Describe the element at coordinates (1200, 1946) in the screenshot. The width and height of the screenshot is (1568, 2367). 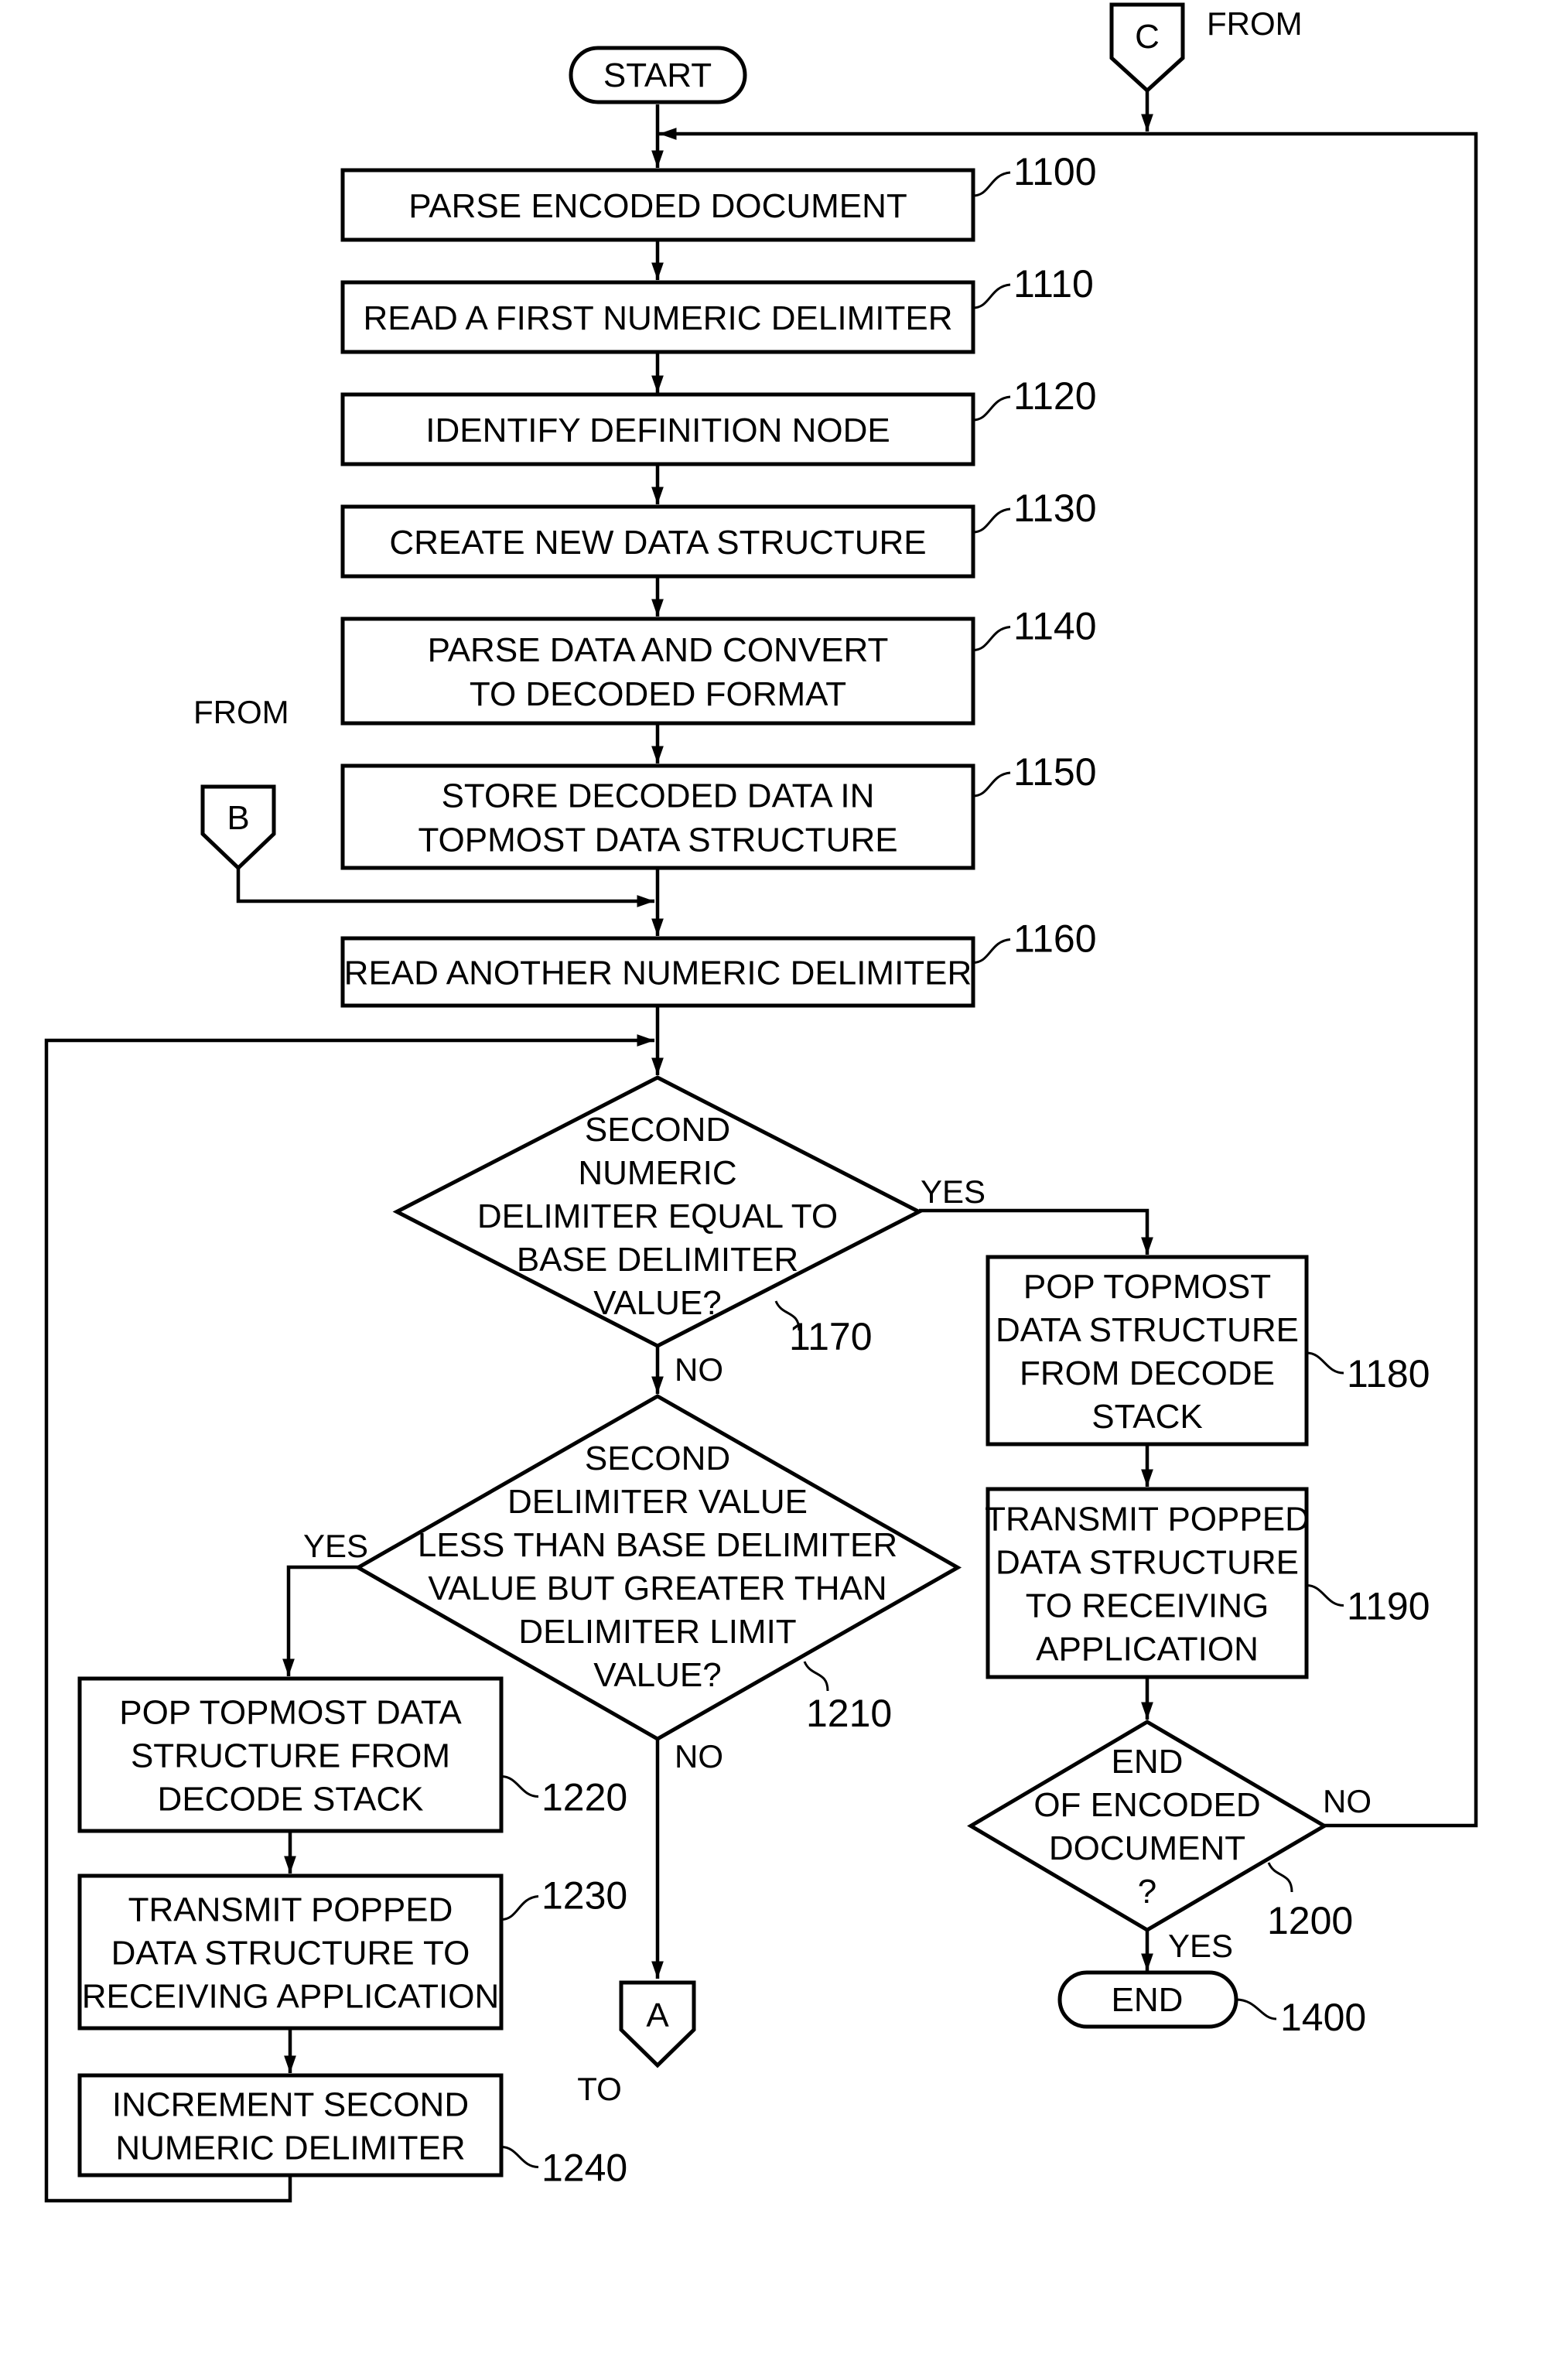
I see `d1200-yes-label: YES` at that location.